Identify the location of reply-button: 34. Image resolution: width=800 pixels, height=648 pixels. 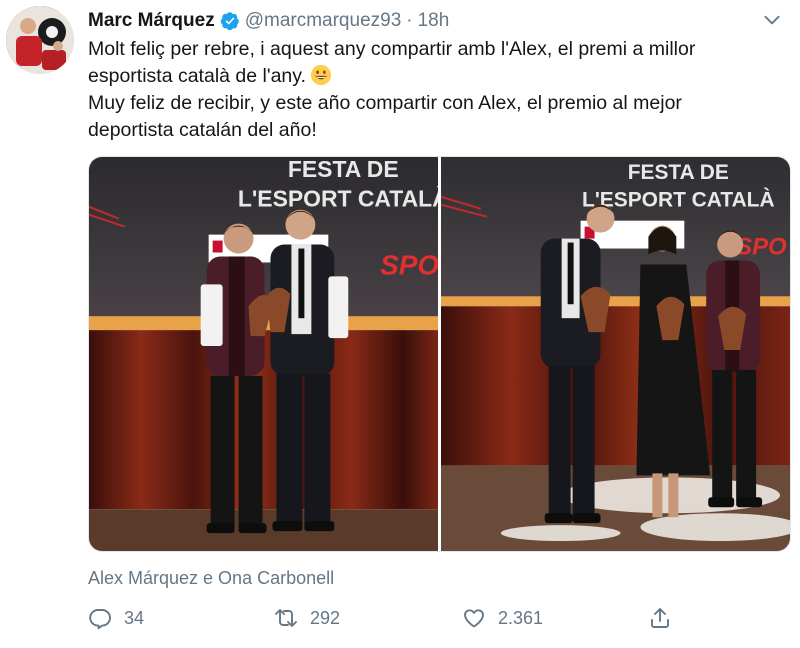
(116, 618).